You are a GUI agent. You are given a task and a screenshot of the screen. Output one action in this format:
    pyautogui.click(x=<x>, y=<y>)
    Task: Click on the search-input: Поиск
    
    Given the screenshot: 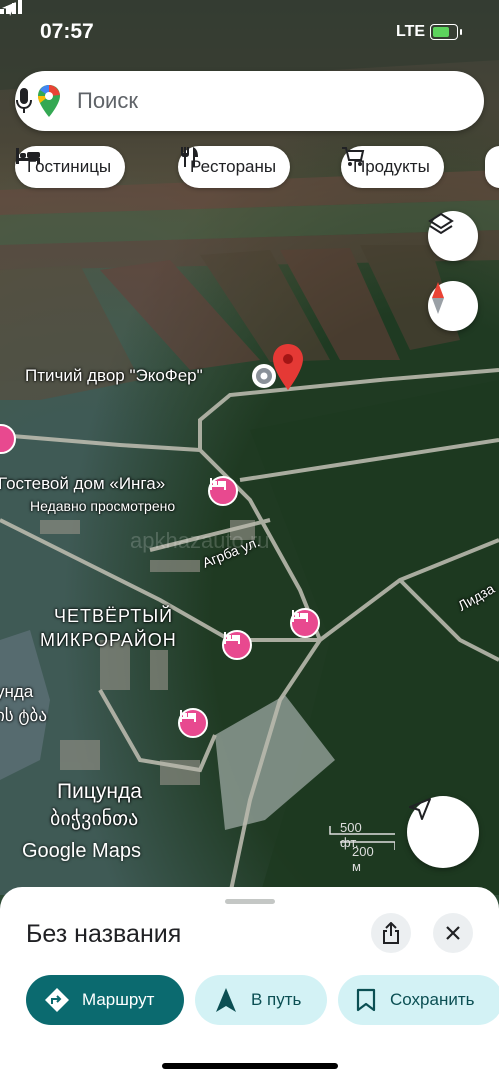 What is the action you would take?
    pyautogui.click(x=107, y=101)
    